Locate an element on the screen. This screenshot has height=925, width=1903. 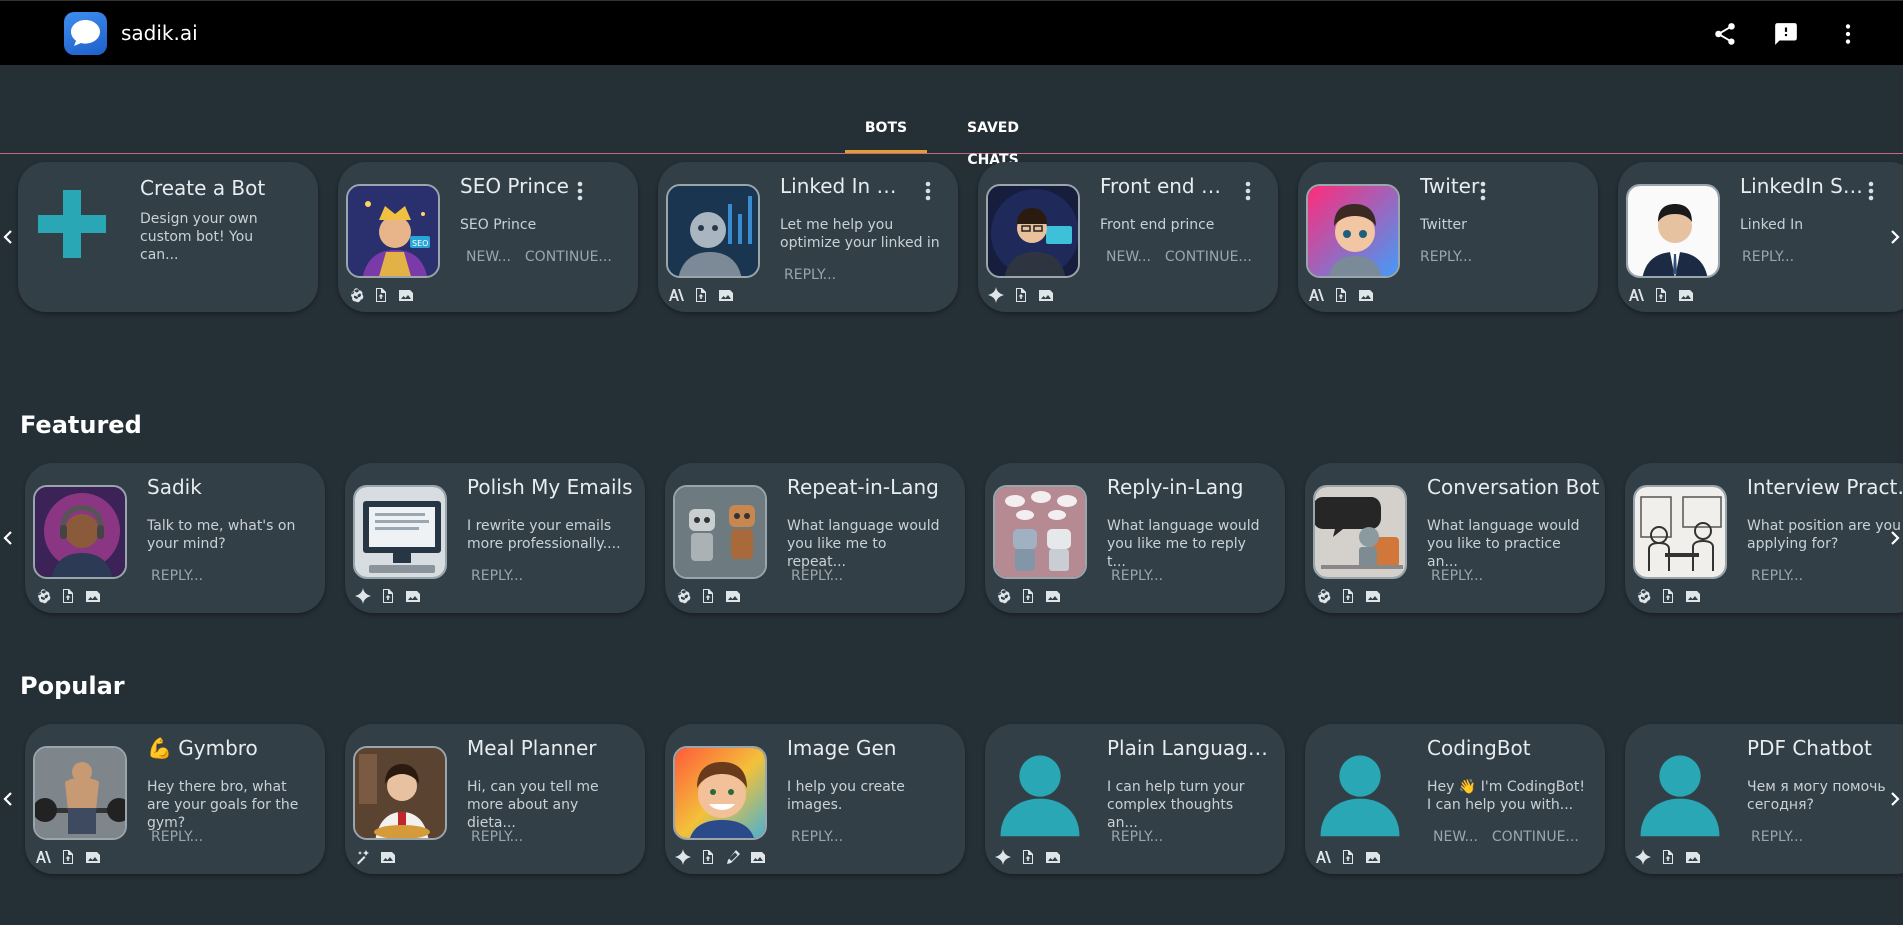
card-description: Let me help you optimize your linked in is located at coordinates (860, 234).